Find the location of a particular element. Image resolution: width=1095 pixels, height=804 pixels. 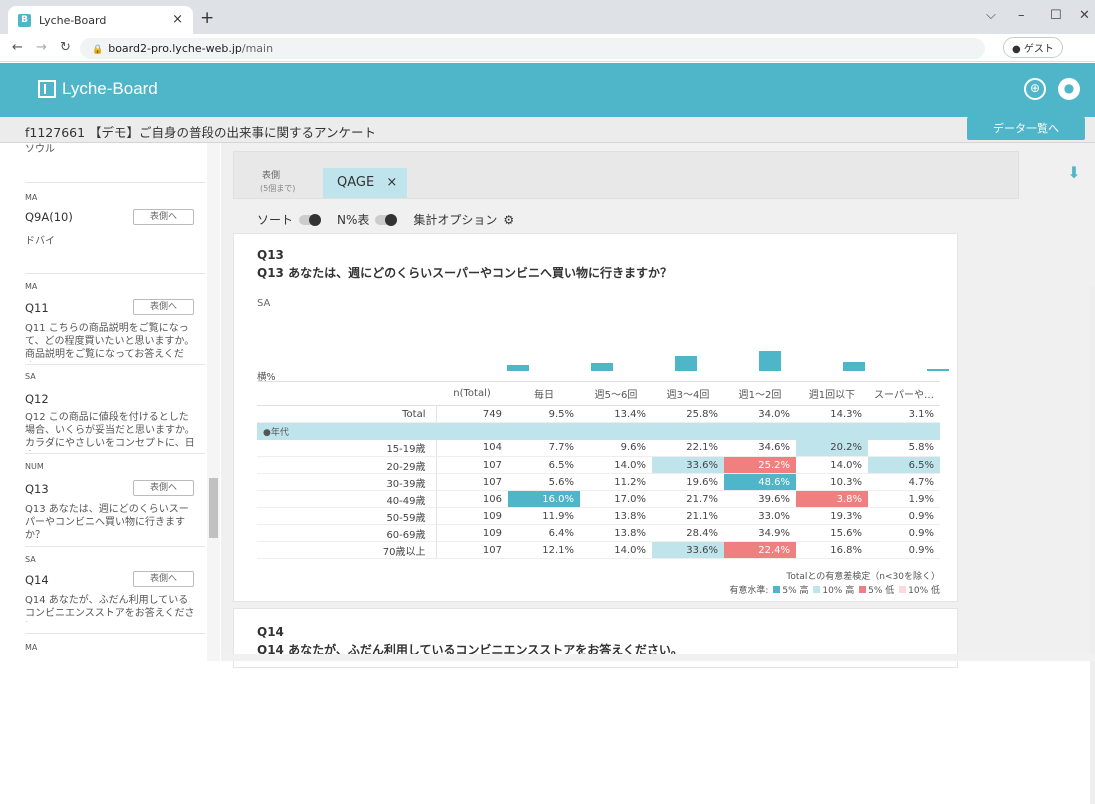

browser-tab: B Lyche-Board × is located at coordinates (100, 20).